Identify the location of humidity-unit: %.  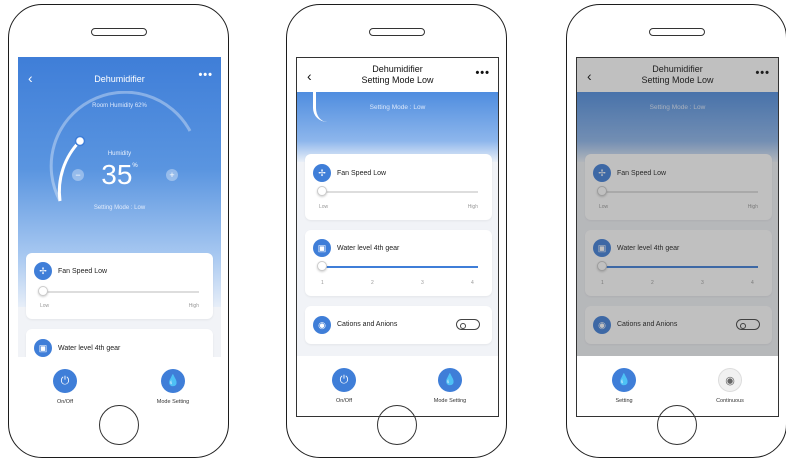
(135, 166).